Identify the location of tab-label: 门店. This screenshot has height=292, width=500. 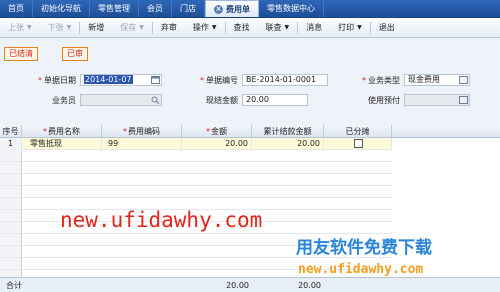
(188, 8).